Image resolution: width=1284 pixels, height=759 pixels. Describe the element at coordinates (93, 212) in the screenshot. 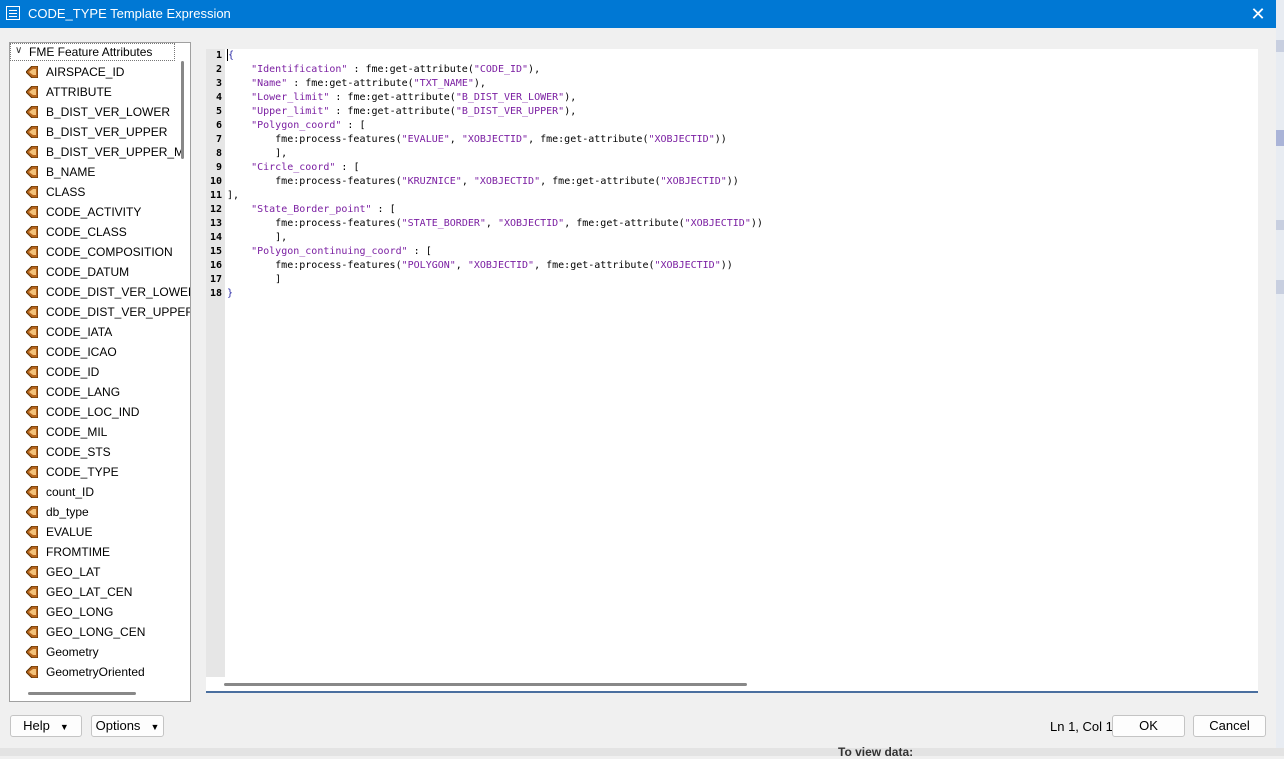

I see `tree-item: CODE_ACTIVITY` at that location.